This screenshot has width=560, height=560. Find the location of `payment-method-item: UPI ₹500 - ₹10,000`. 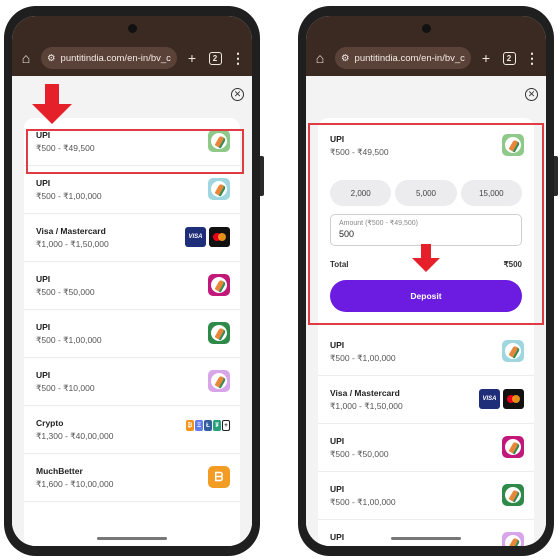

payment-method-item: UPI ₹500 - ₹10,000 is located at coordinates (132, 382).